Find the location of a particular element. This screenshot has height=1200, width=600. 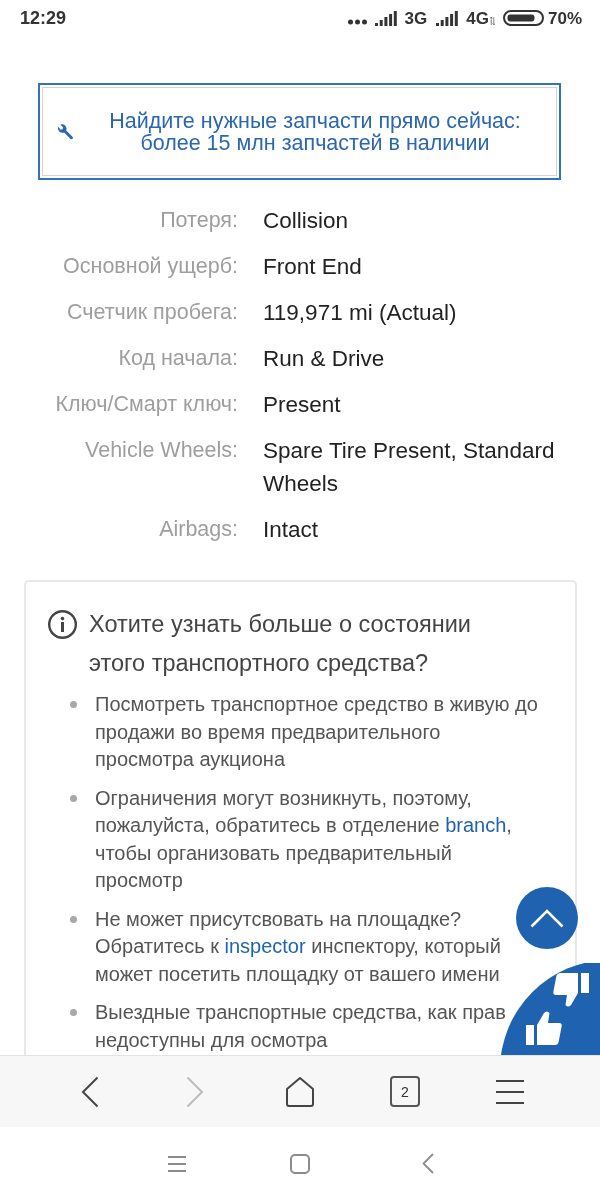

detail-label: Ключ/Смарт ключ: is located at coordinates (146, 403).